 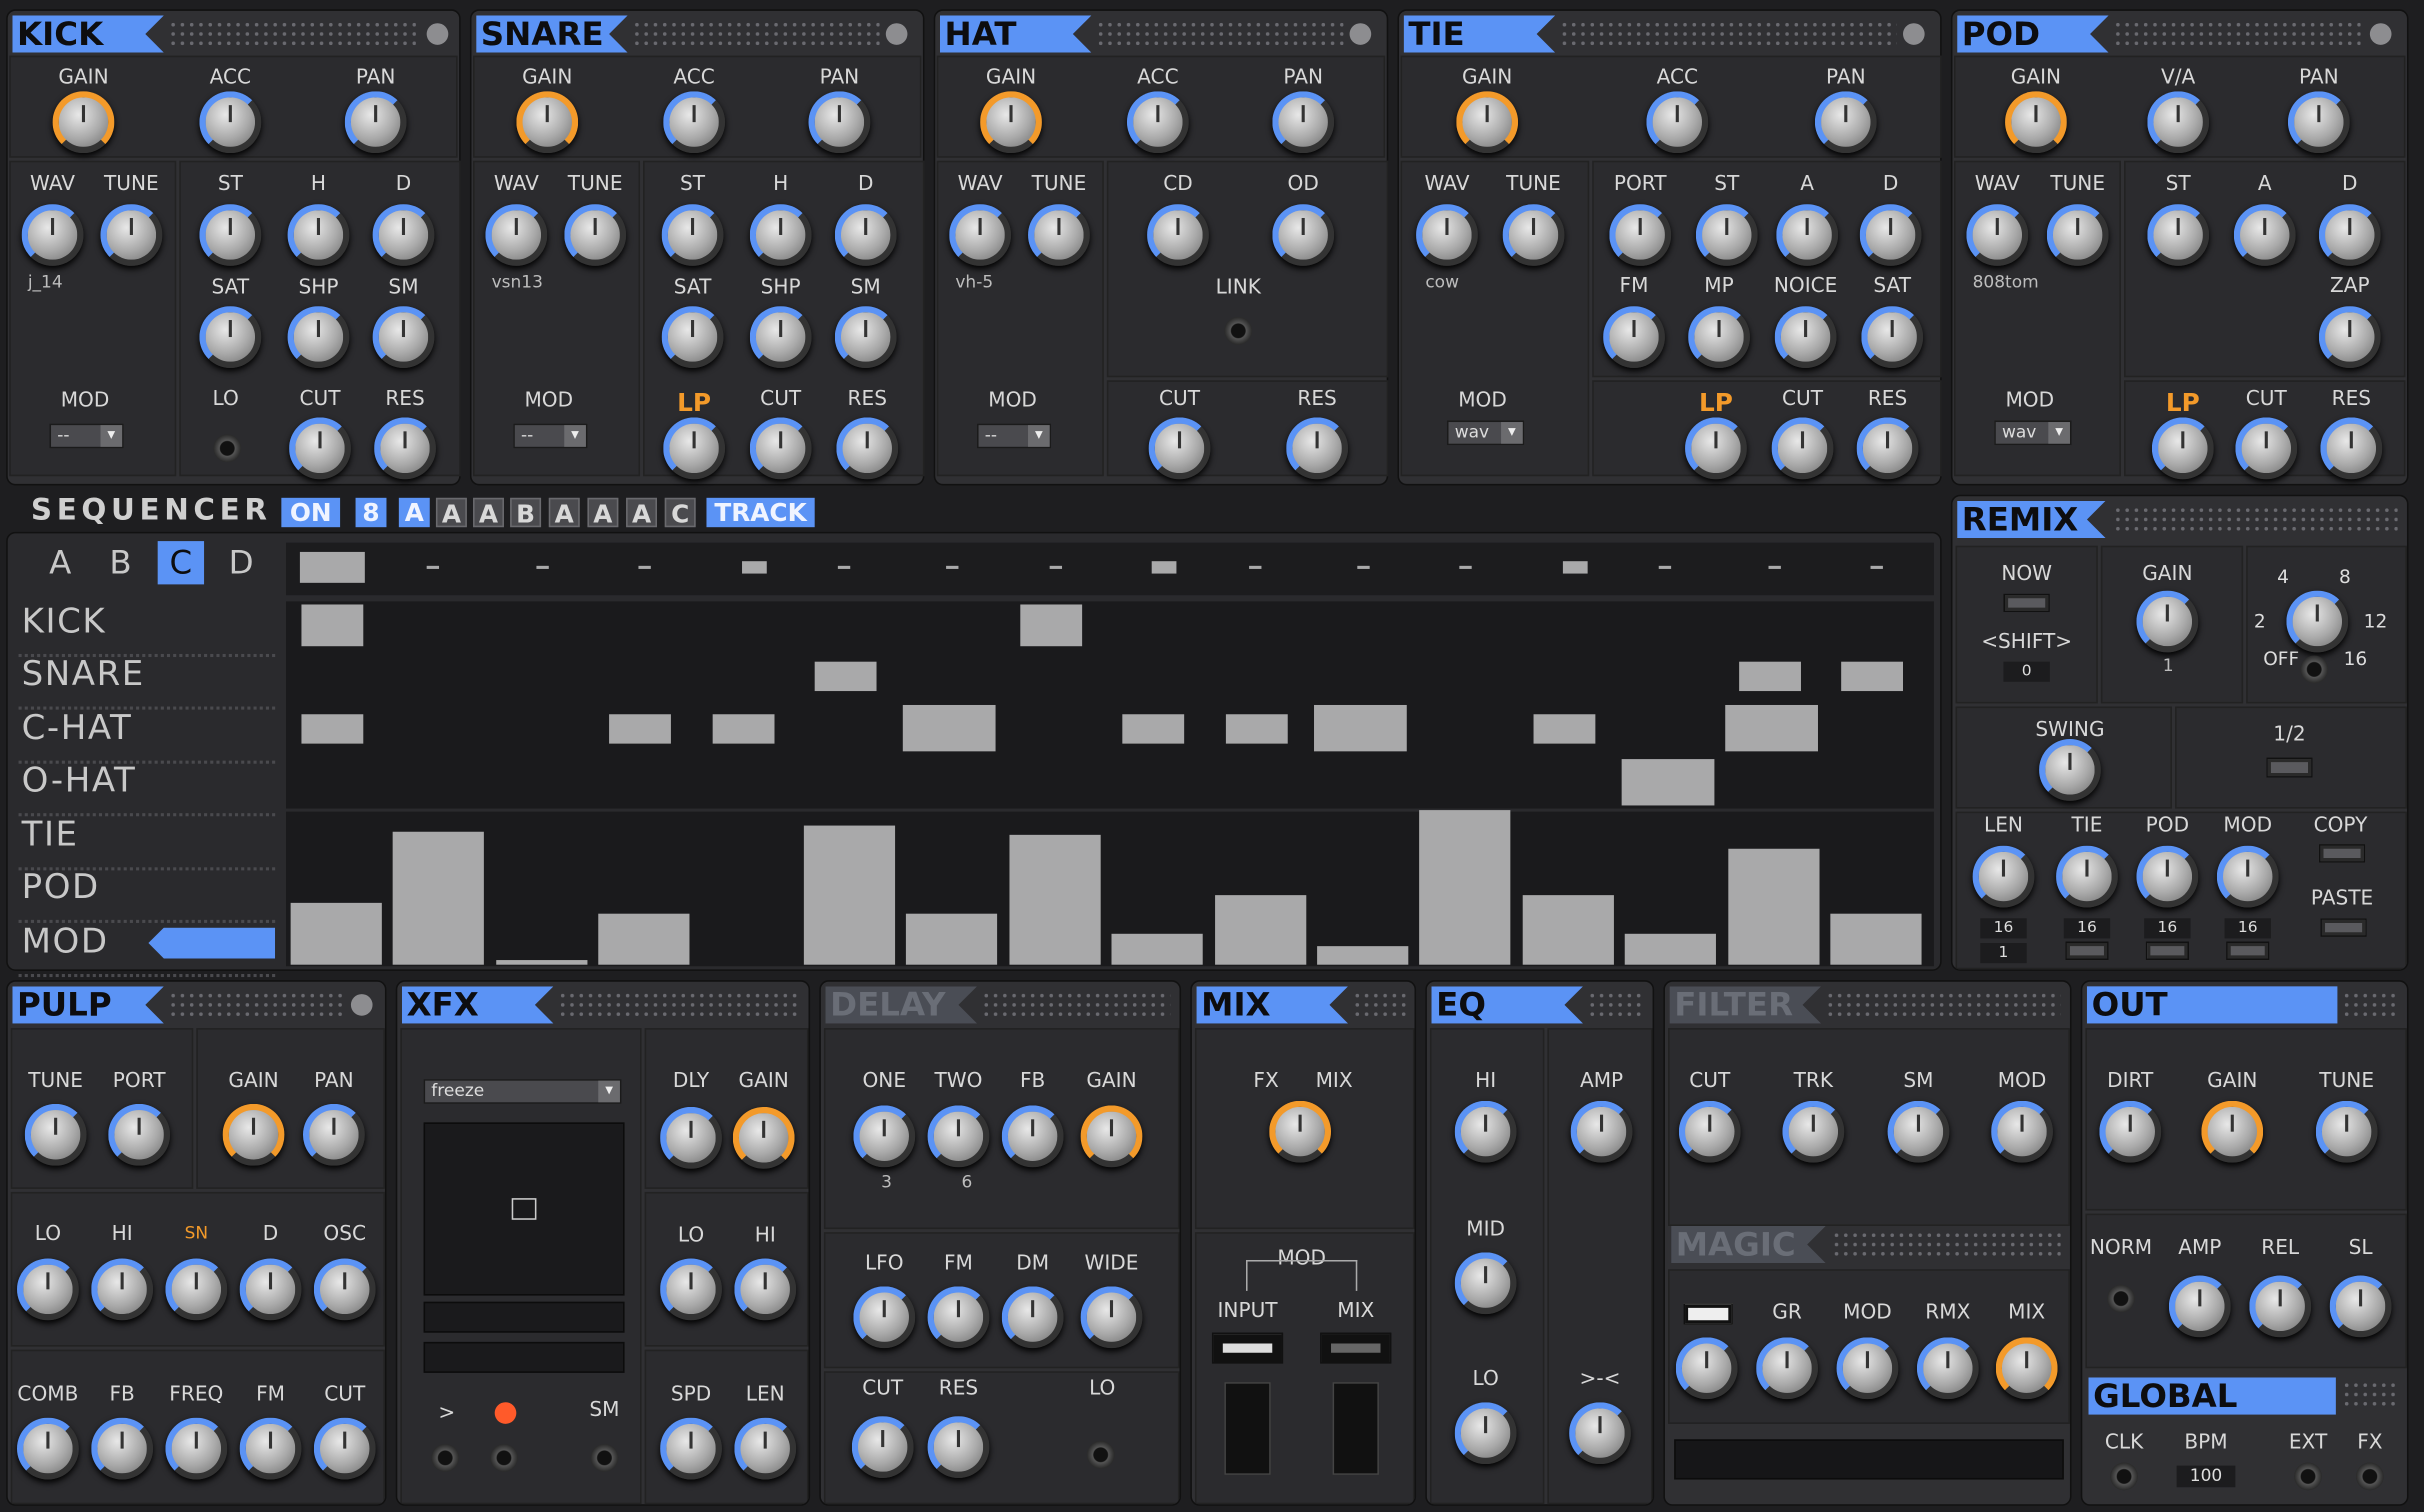 I want to click on hat-gain-knob, so click(x=1011, y=122).